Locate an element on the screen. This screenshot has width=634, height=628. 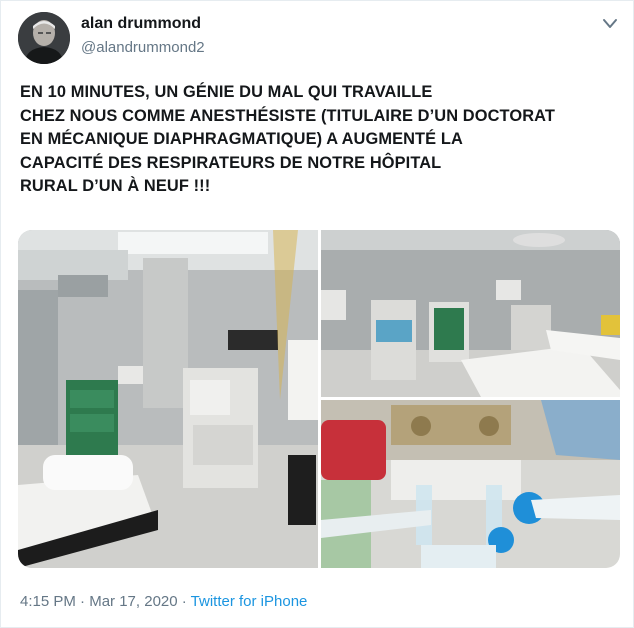
tweet-time: 4:15 PM is located at coordinates (48, 601).